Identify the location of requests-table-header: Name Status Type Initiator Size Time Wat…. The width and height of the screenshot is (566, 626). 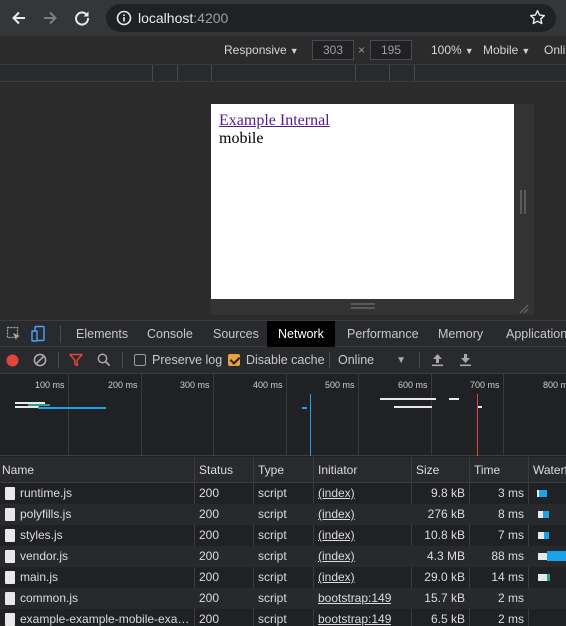
(283, 470).